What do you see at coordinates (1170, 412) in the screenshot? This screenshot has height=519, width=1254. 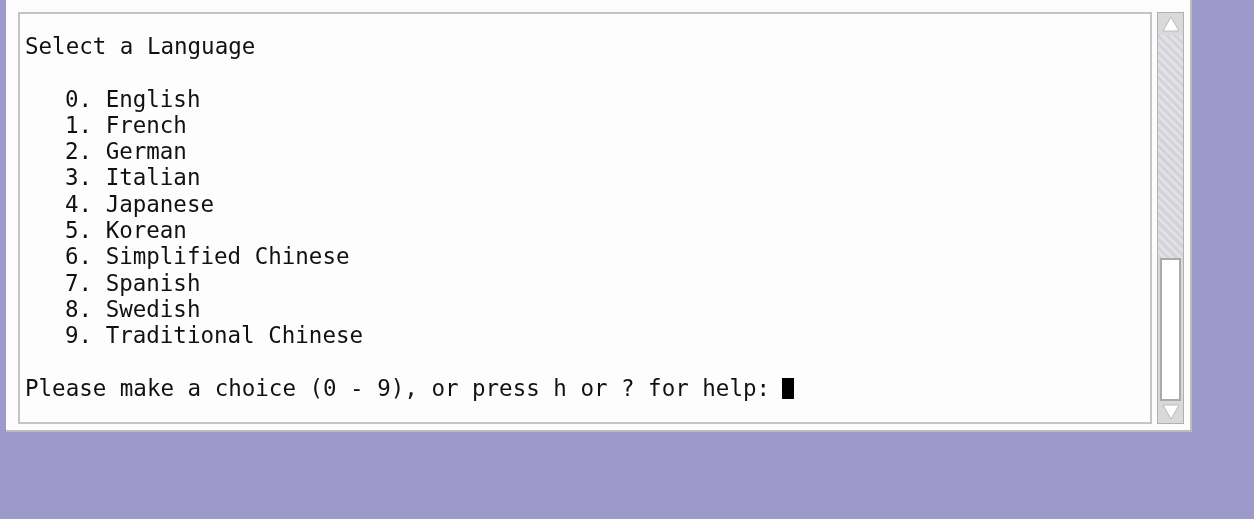 I see `scroll-down-arrow-icon` at bounding box center [1170, 412].